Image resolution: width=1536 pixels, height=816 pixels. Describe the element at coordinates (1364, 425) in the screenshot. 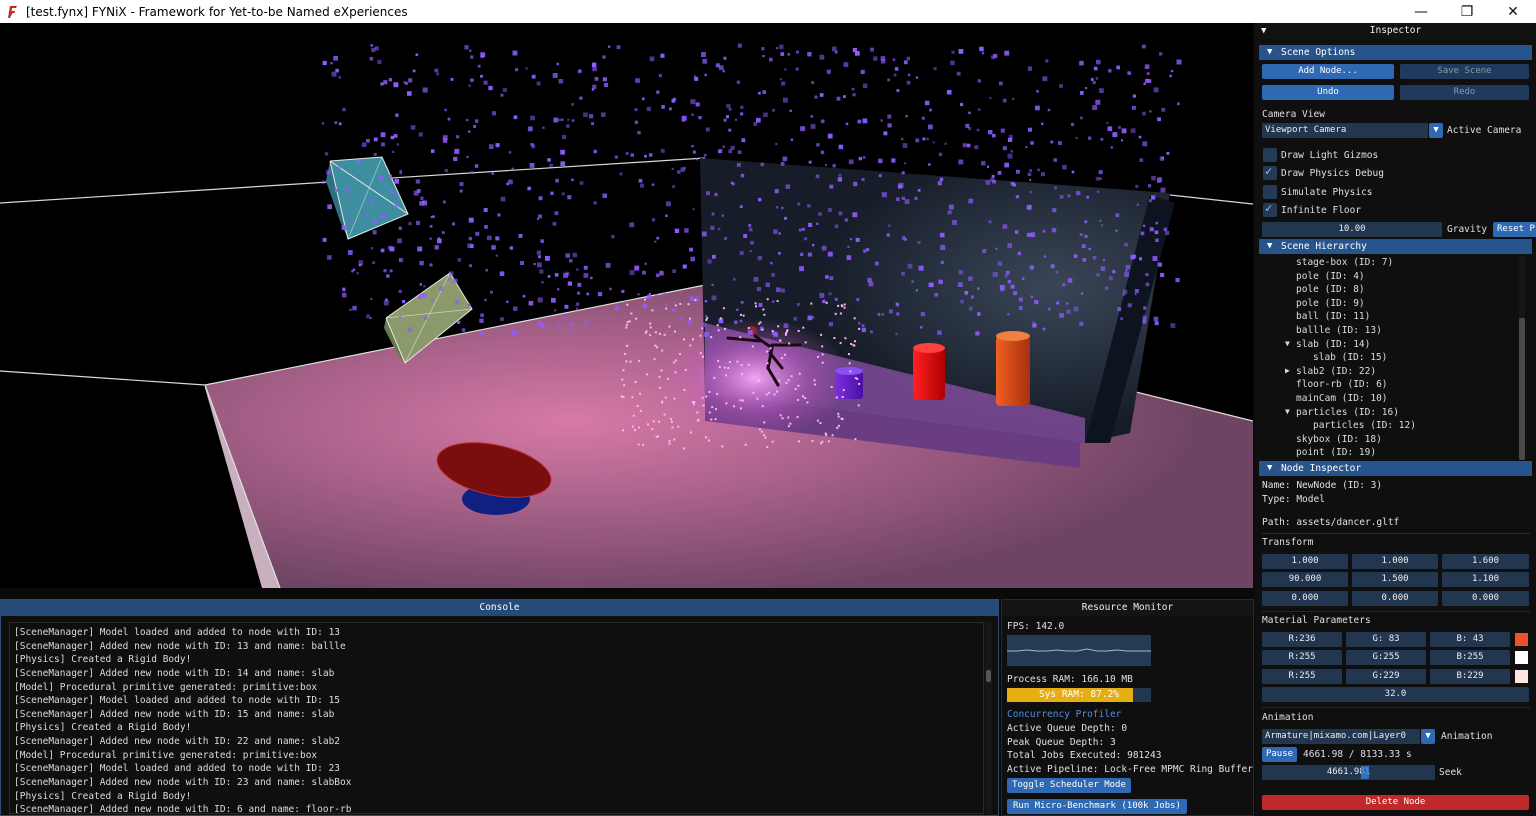

I see `hierarchy-item: particles (ID: 12)` at that location.